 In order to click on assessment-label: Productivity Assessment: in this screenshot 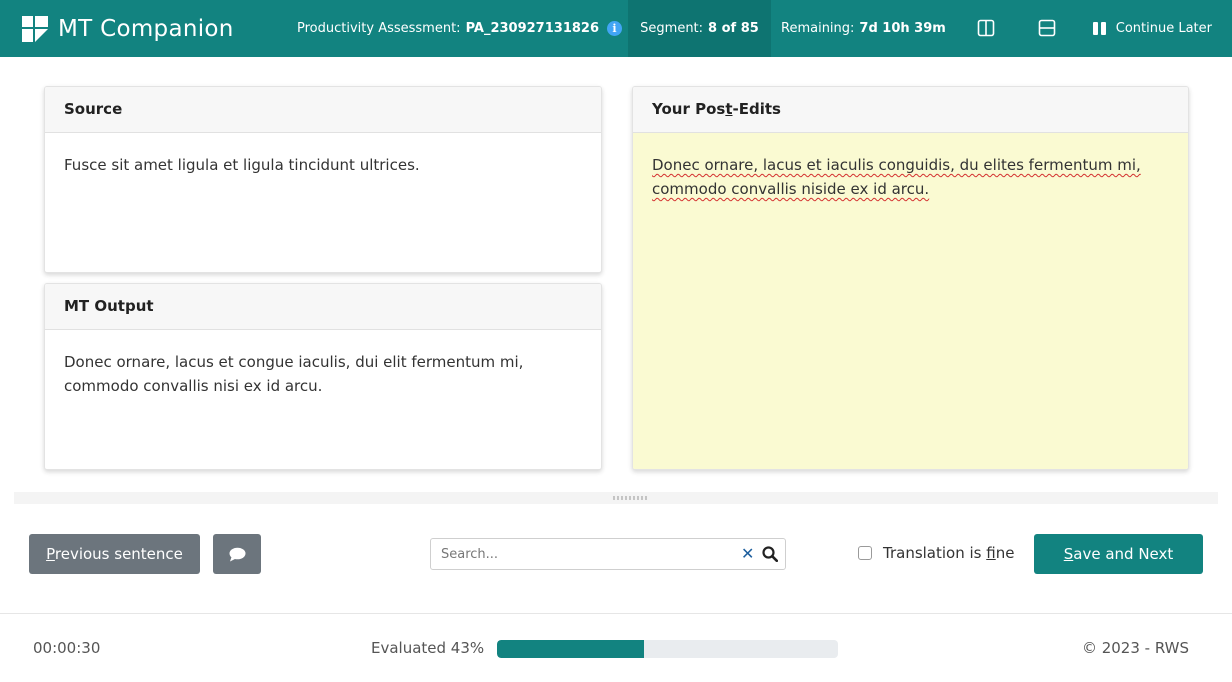, I will do `click(379, 28)`.